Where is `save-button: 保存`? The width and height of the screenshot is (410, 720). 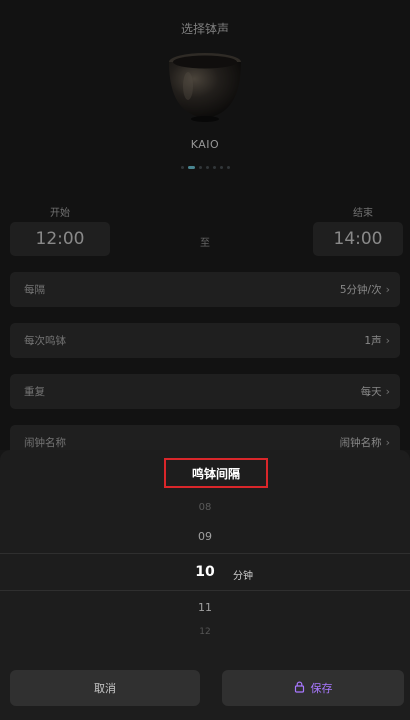 save-button: 保存 is located at coordinates (313, 688).